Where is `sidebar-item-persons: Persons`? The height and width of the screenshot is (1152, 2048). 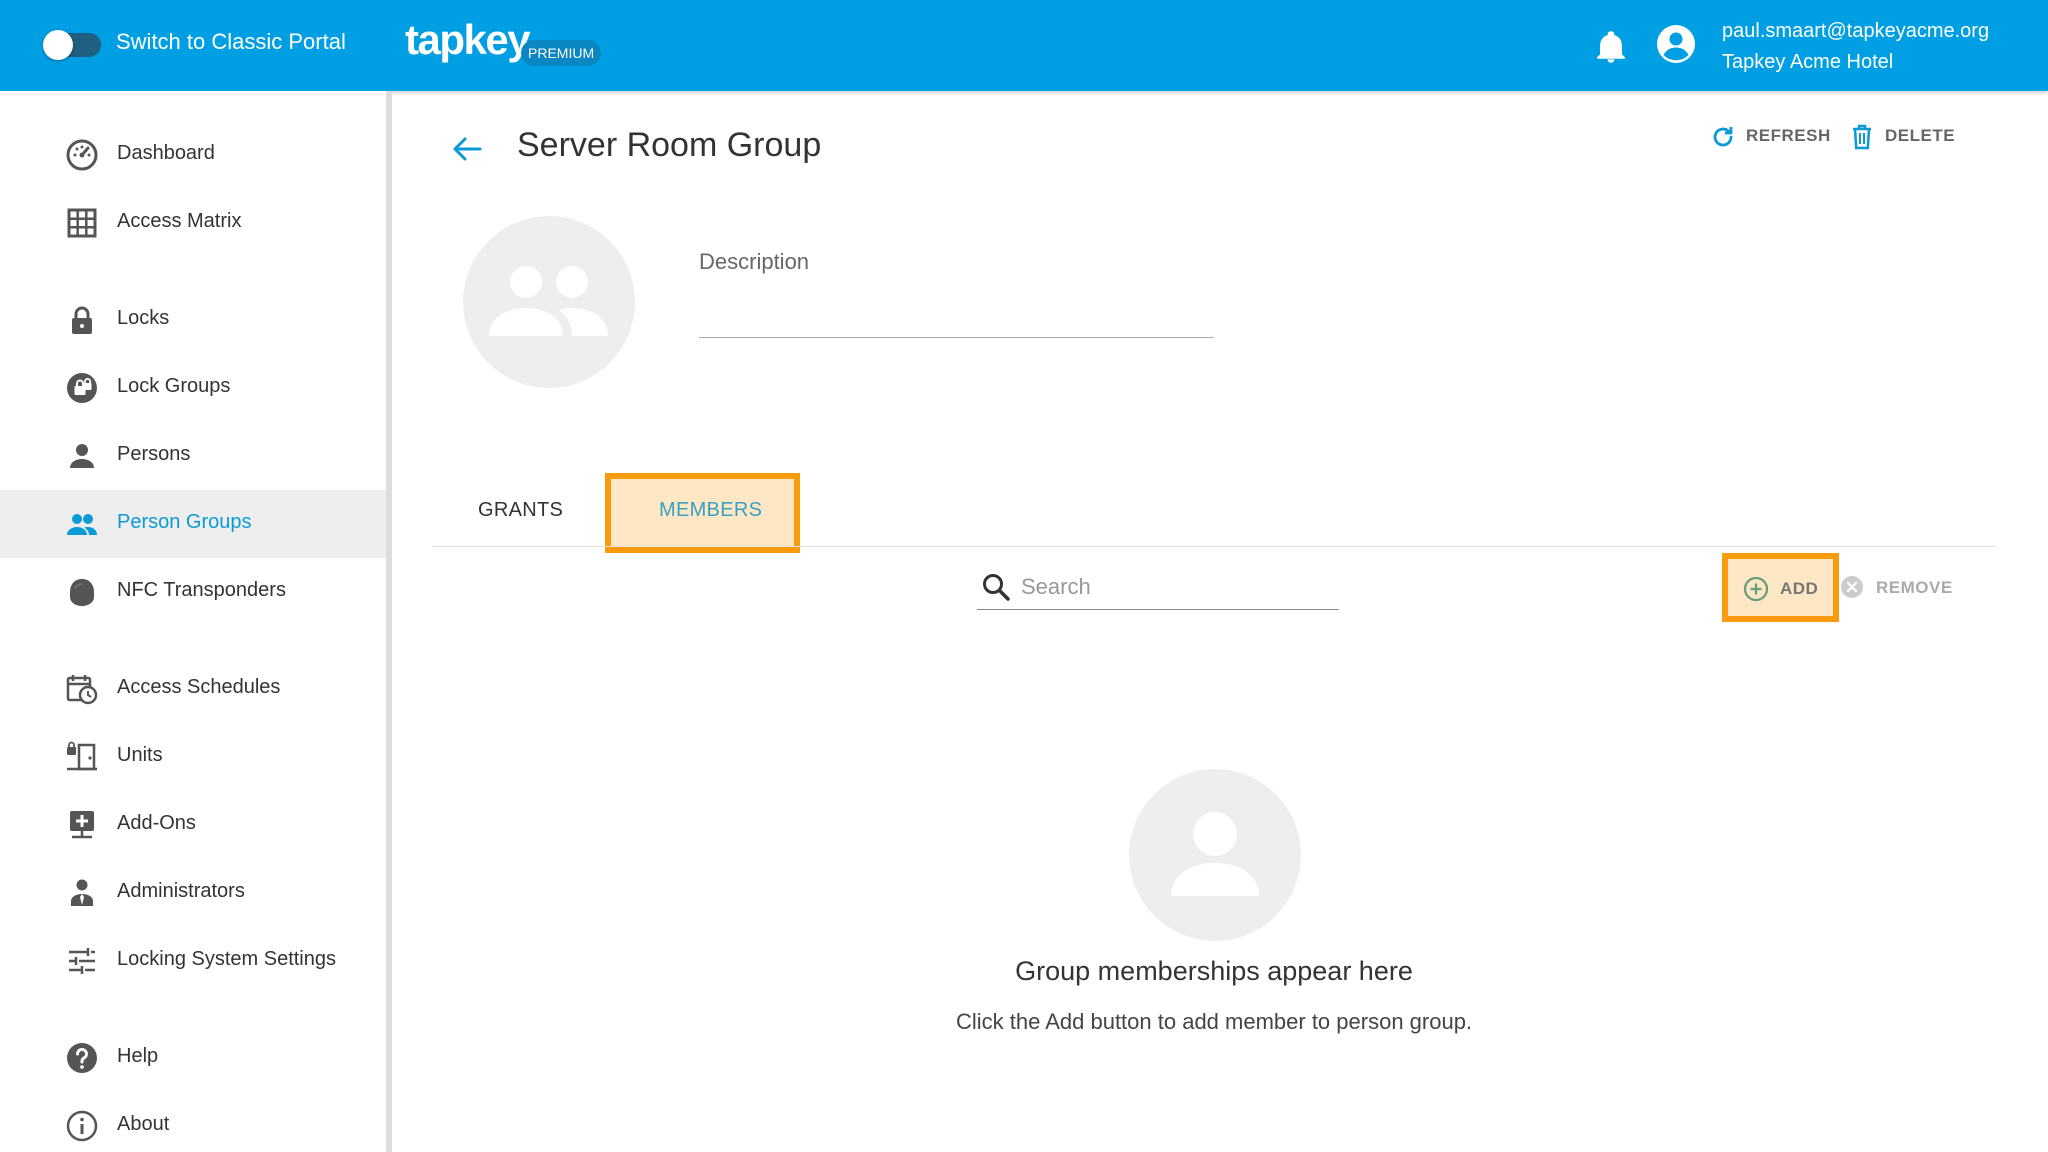
sidebar-item-persons: Persons is located at coordinates (193, 456).